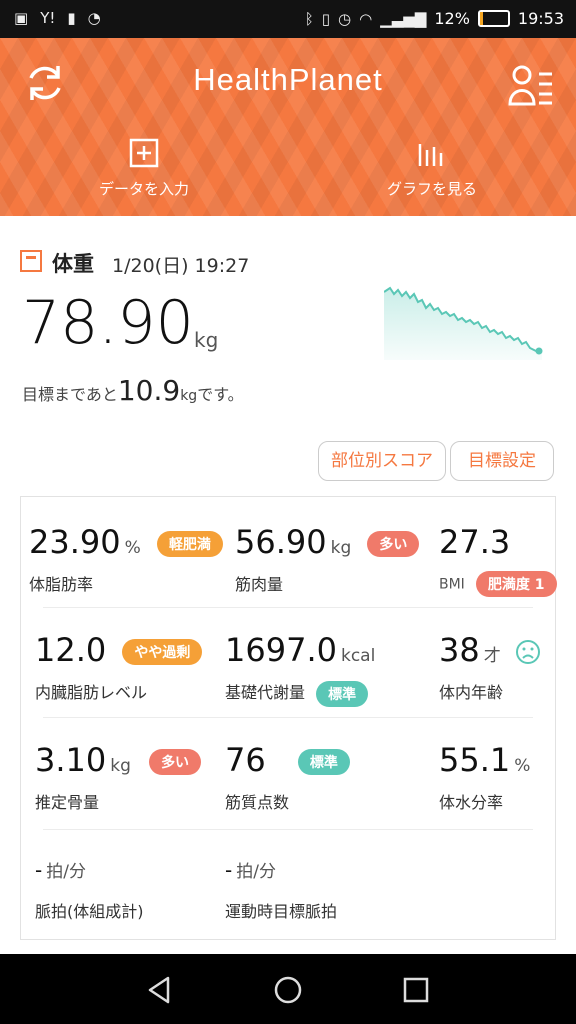  Describe the element at coordinates (73, 264) in the screenshot. I see `weight-label: 体重` at that location.